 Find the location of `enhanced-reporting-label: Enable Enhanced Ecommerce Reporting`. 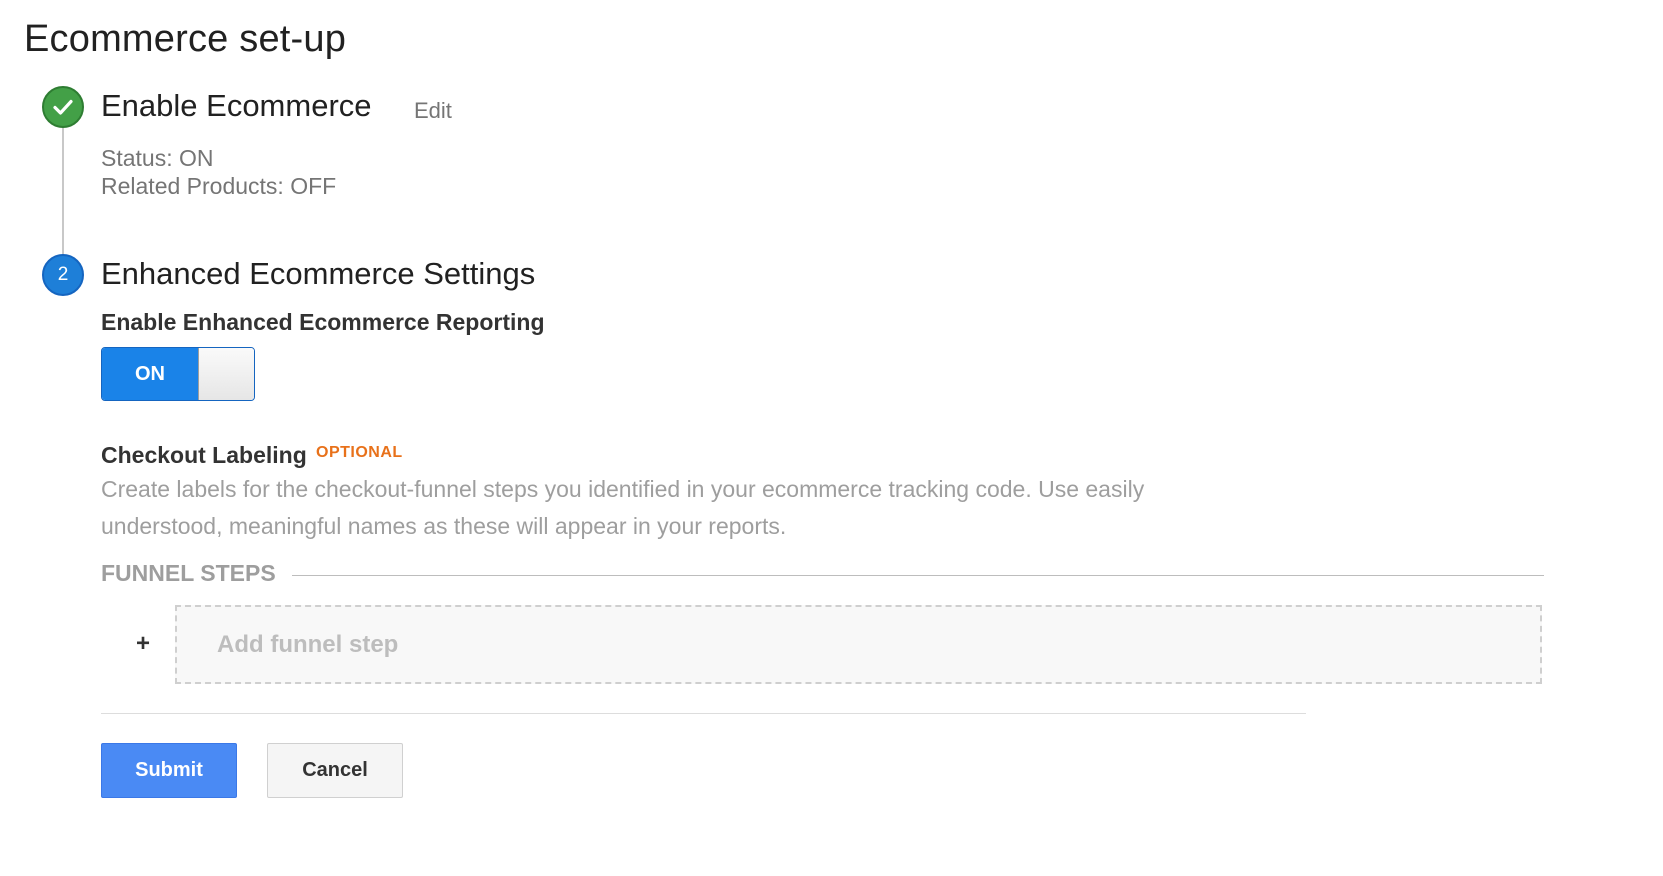

enhanced-reporting-label: Enable Enhanced Ecommerce Reporting is located at coordinates (323, 322).